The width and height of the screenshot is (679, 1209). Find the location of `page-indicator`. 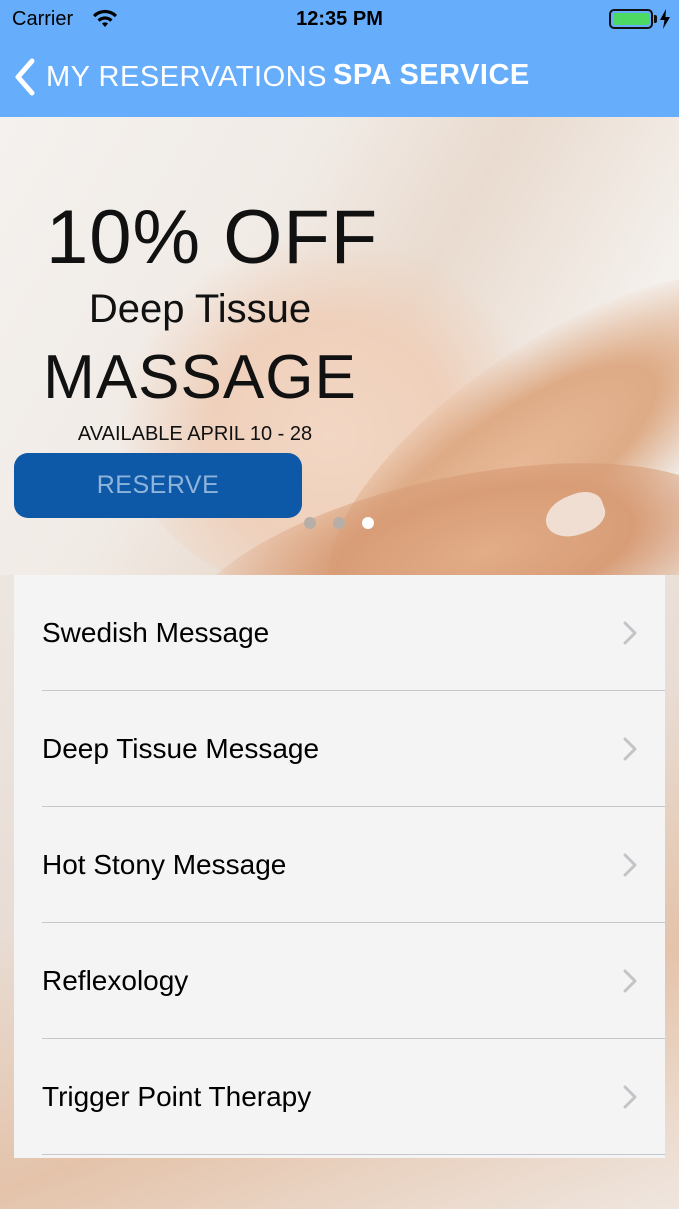

page-indicator is located at coordinates (339, 523).